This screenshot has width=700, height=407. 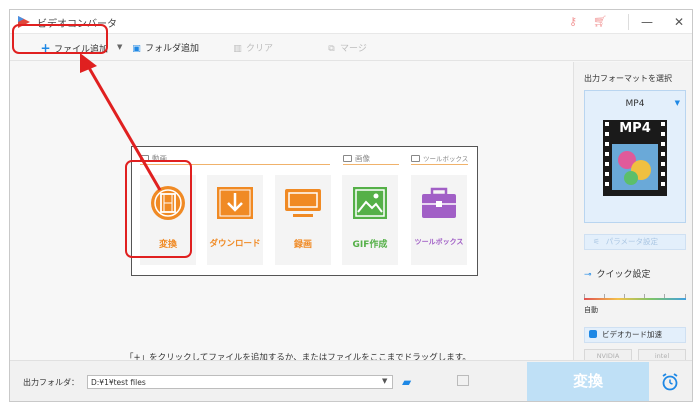 What do you see at coordinates (463, 380) in the screenshot?
I see `export-icon` at bounding box center [463, 380].